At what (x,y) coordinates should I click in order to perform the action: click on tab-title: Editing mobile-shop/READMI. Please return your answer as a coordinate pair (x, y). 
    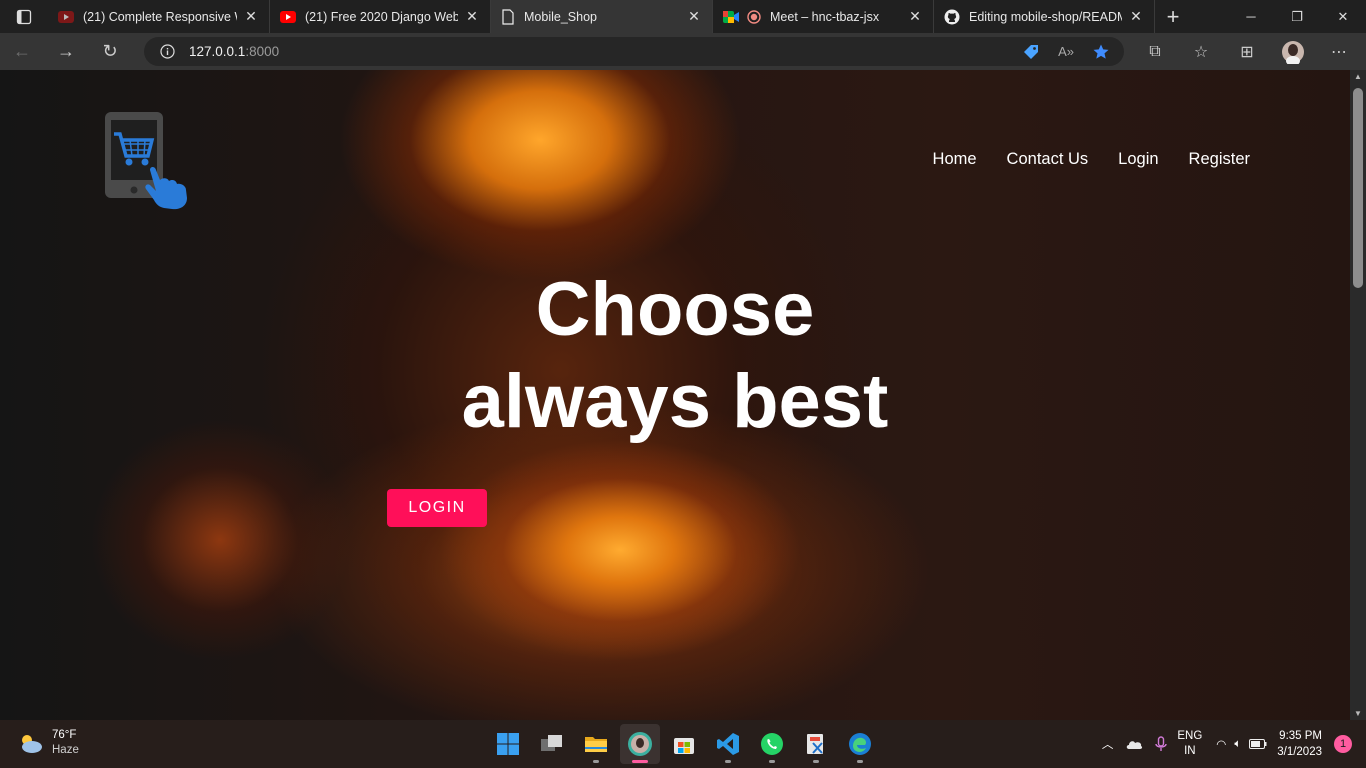
    Looking at the image, I should click on (1045, 16).